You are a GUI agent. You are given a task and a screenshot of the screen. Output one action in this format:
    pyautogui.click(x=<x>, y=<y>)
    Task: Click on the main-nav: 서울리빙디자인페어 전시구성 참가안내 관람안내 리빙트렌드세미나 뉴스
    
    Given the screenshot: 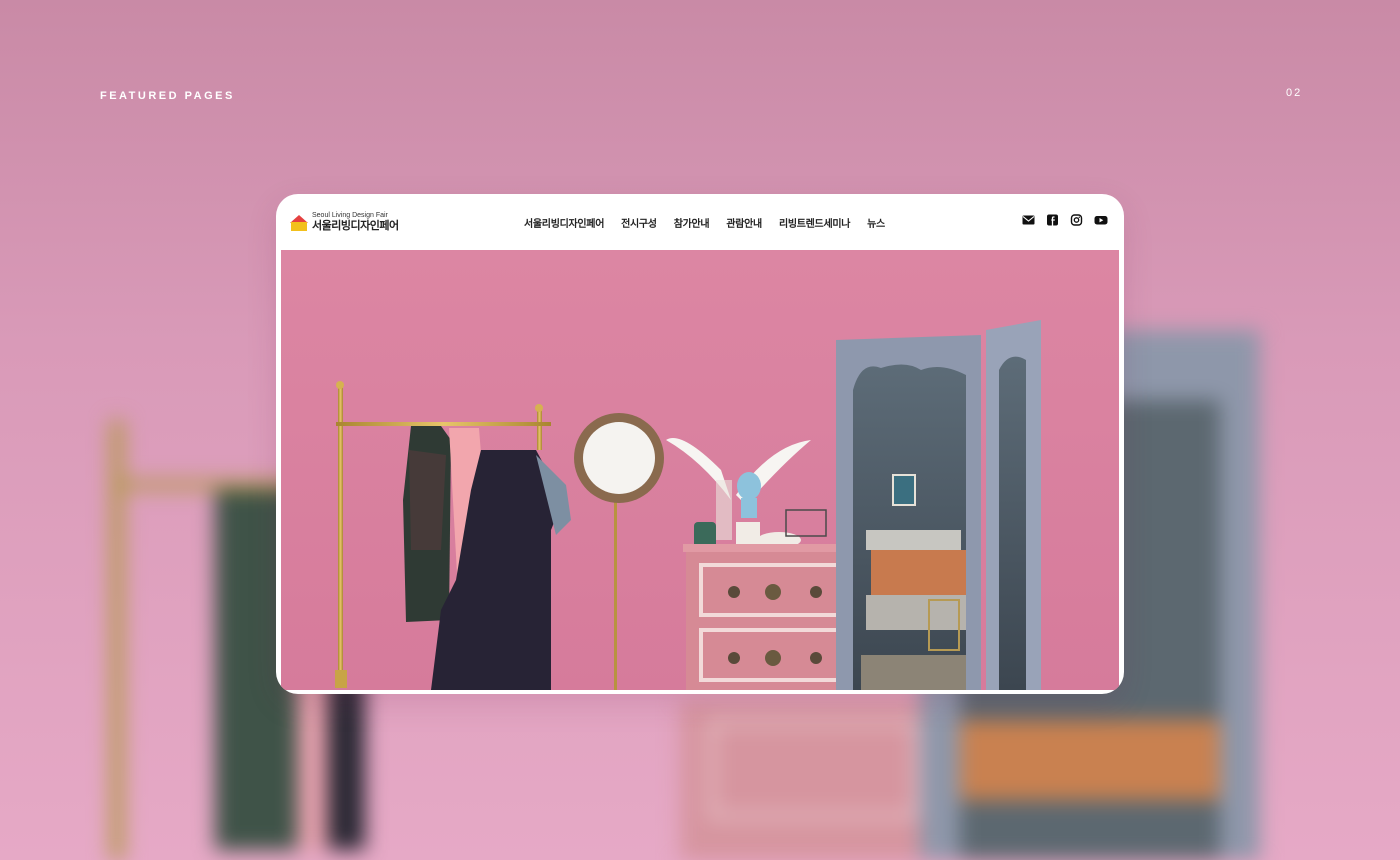 What is the action you would take?
    pyautogui.click(x=704, y=222)
    